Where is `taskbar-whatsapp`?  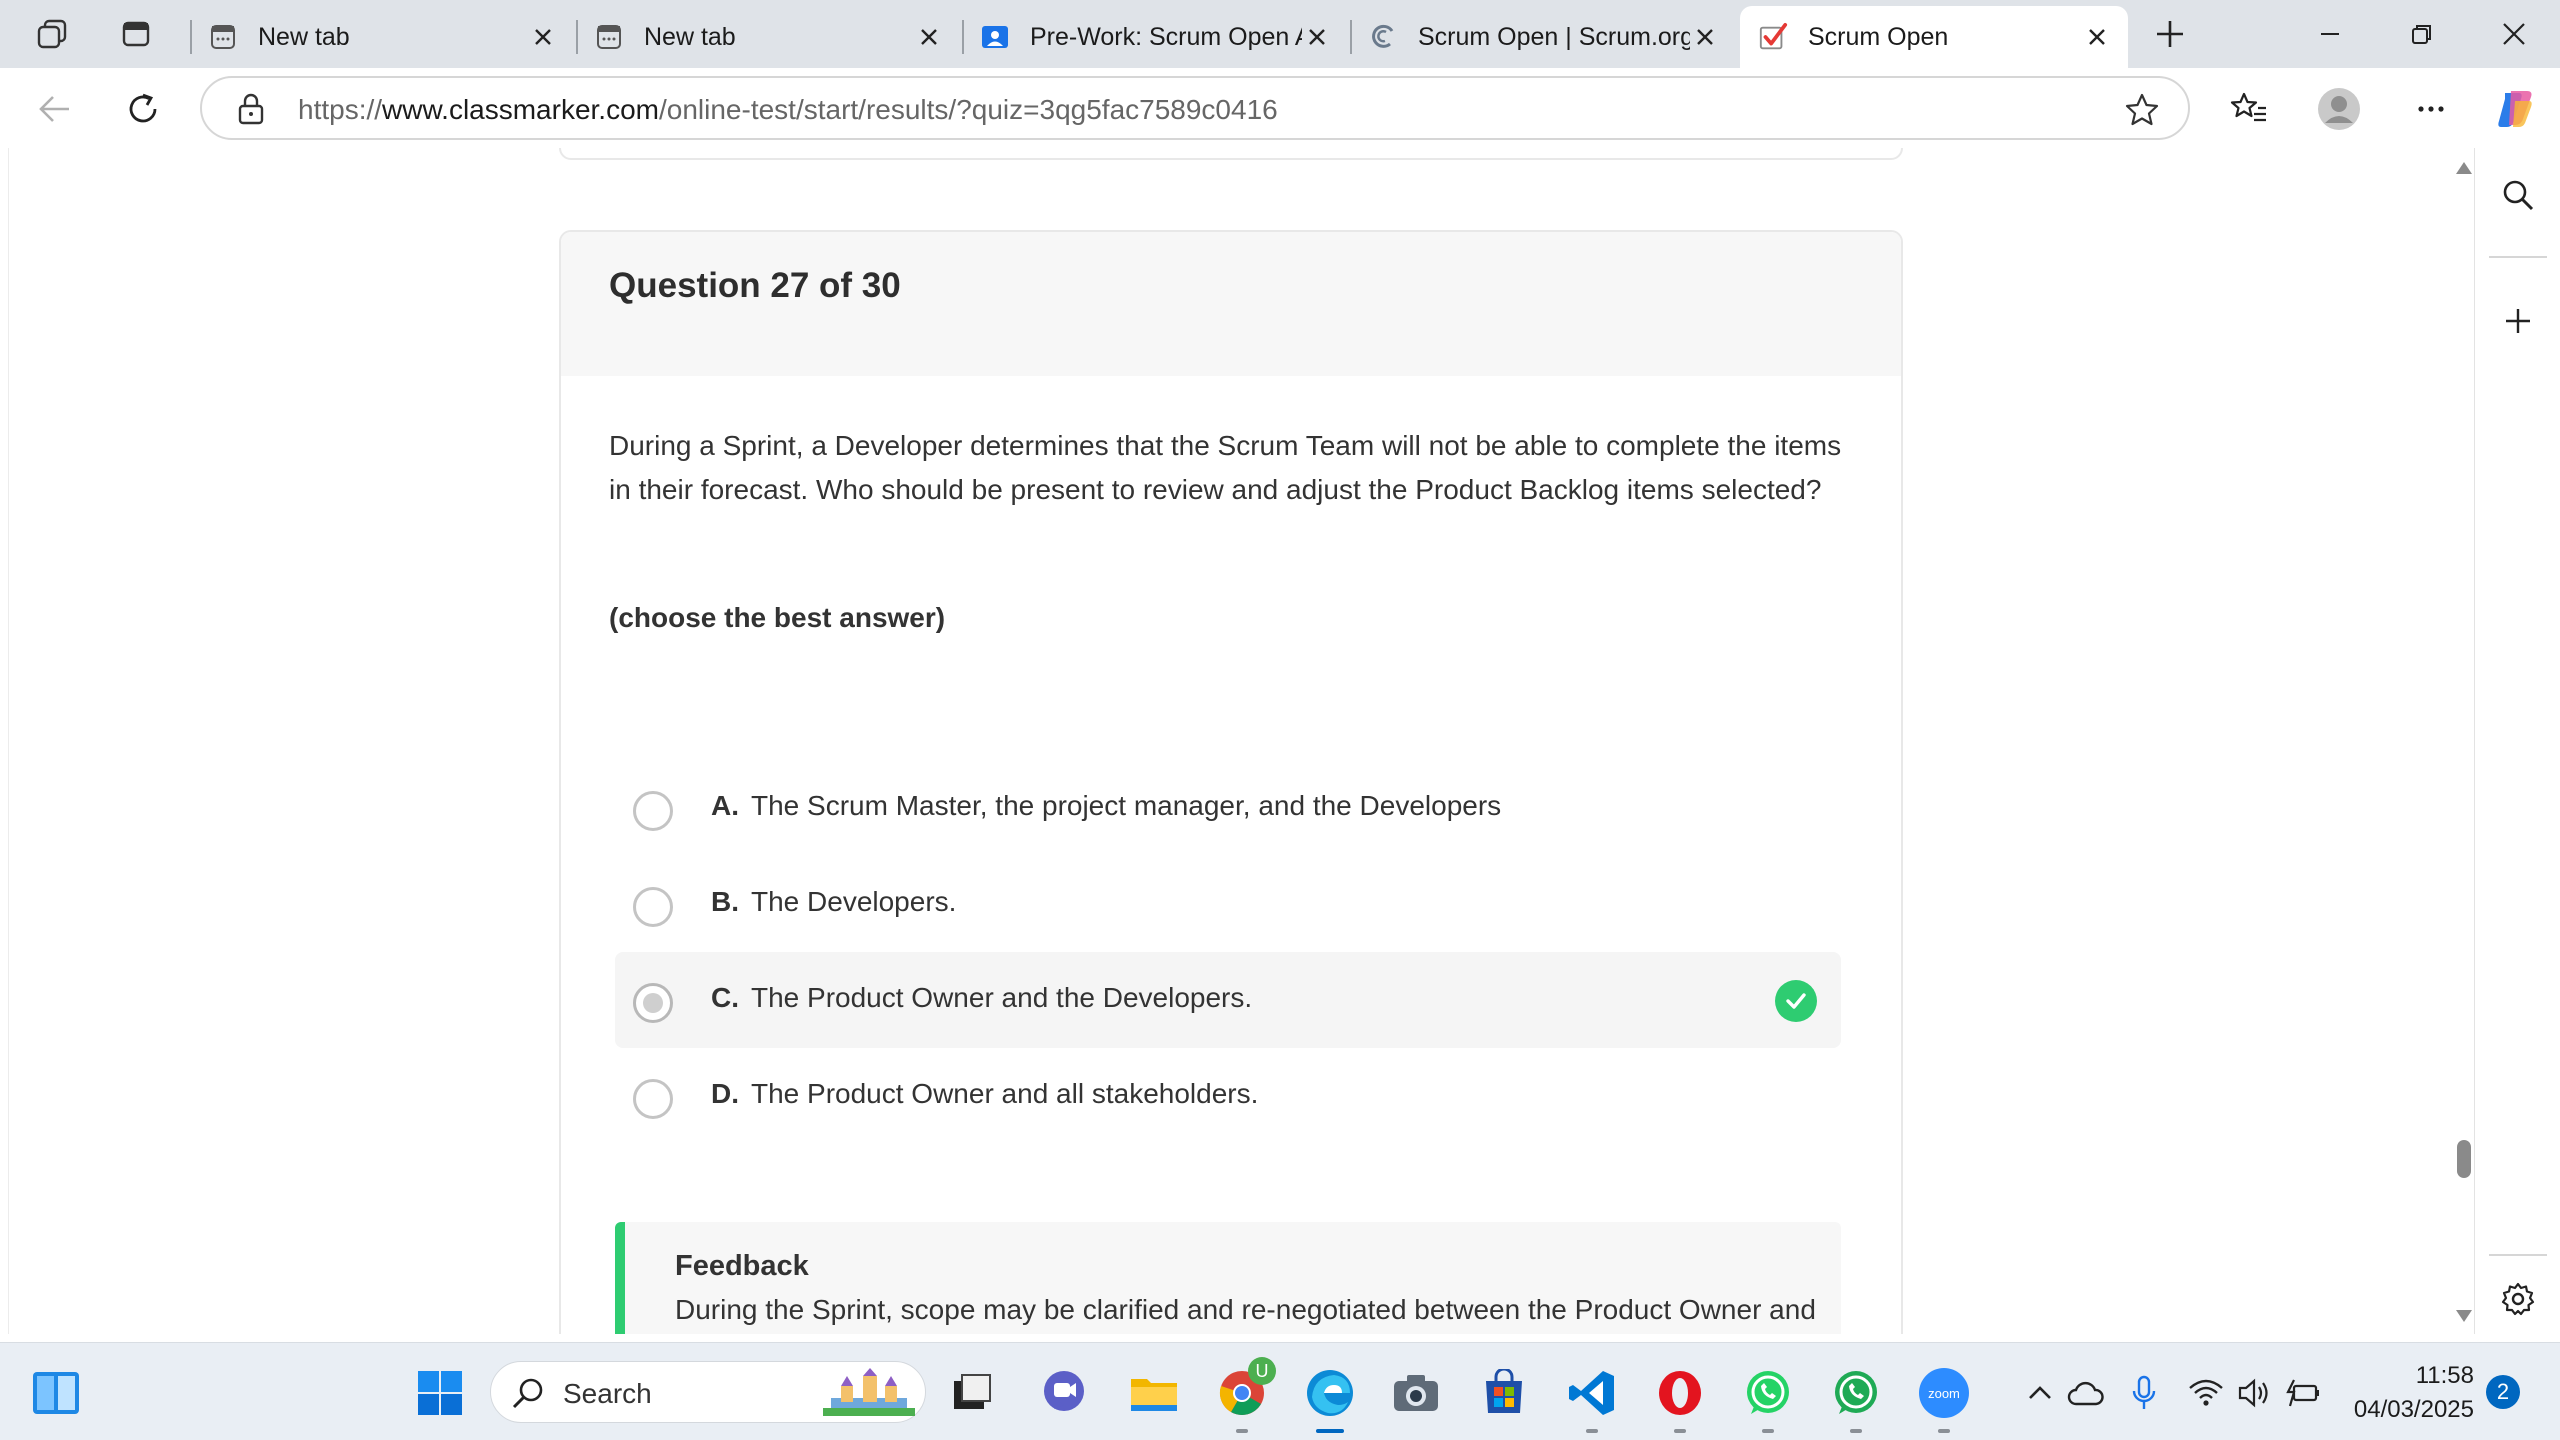
taskbar-whatsapp is located at coordinates (1768, 1399).